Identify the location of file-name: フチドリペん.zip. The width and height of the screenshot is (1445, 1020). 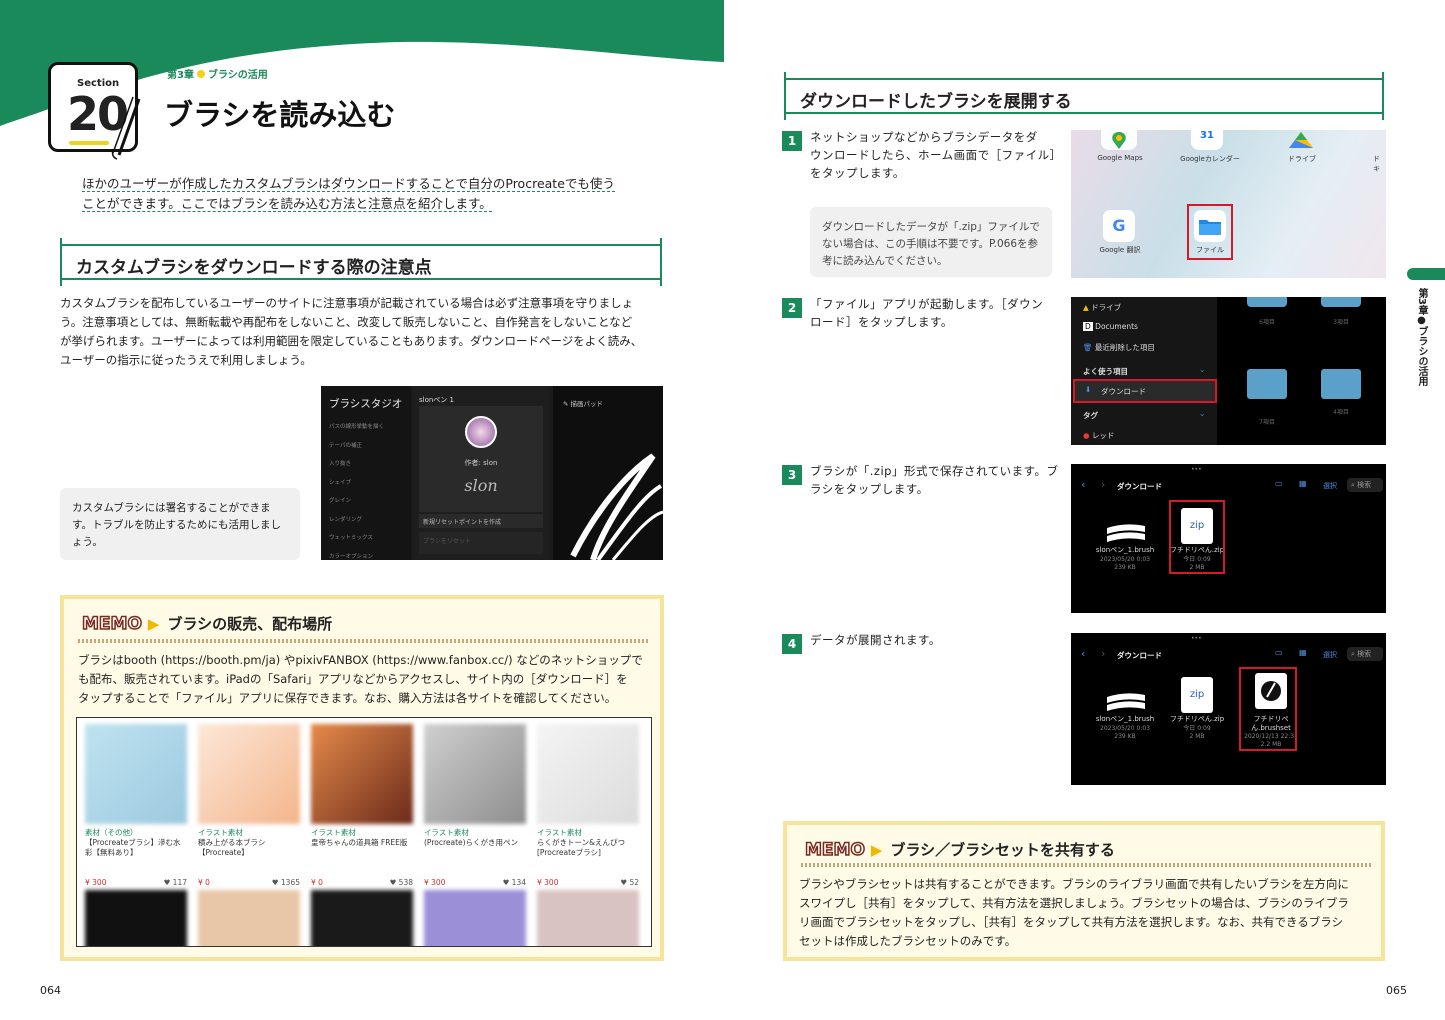
(1197, 719).